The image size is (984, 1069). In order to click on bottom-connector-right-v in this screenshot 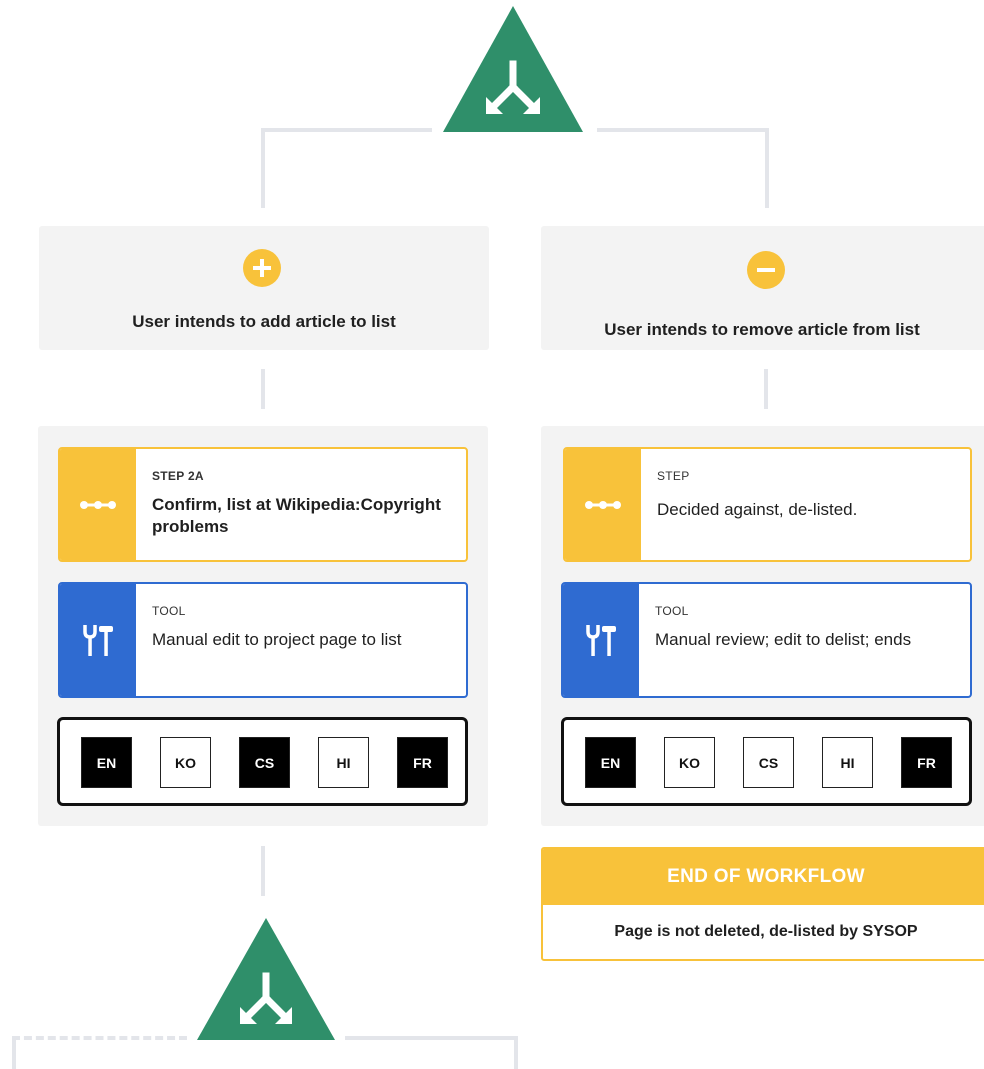, I will do `click(516, 1052)`.